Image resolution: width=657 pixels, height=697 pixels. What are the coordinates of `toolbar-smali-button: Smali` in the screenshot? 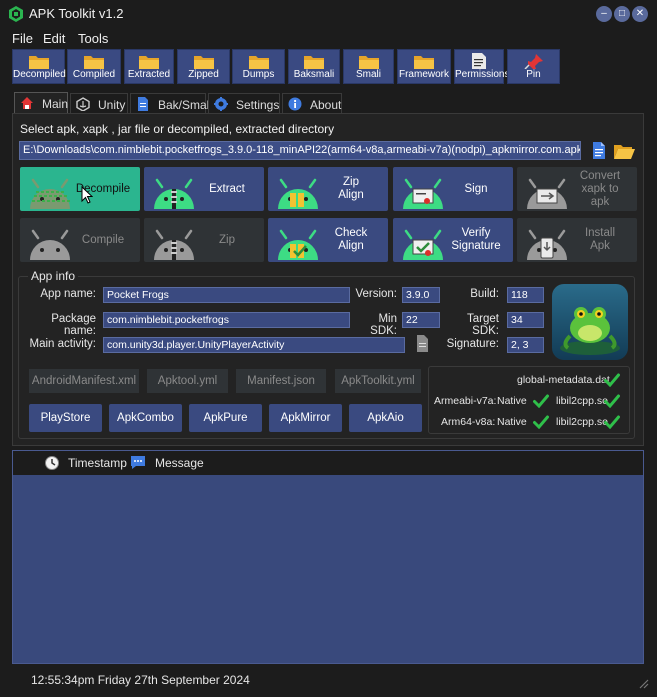 It's located at (368, 66).